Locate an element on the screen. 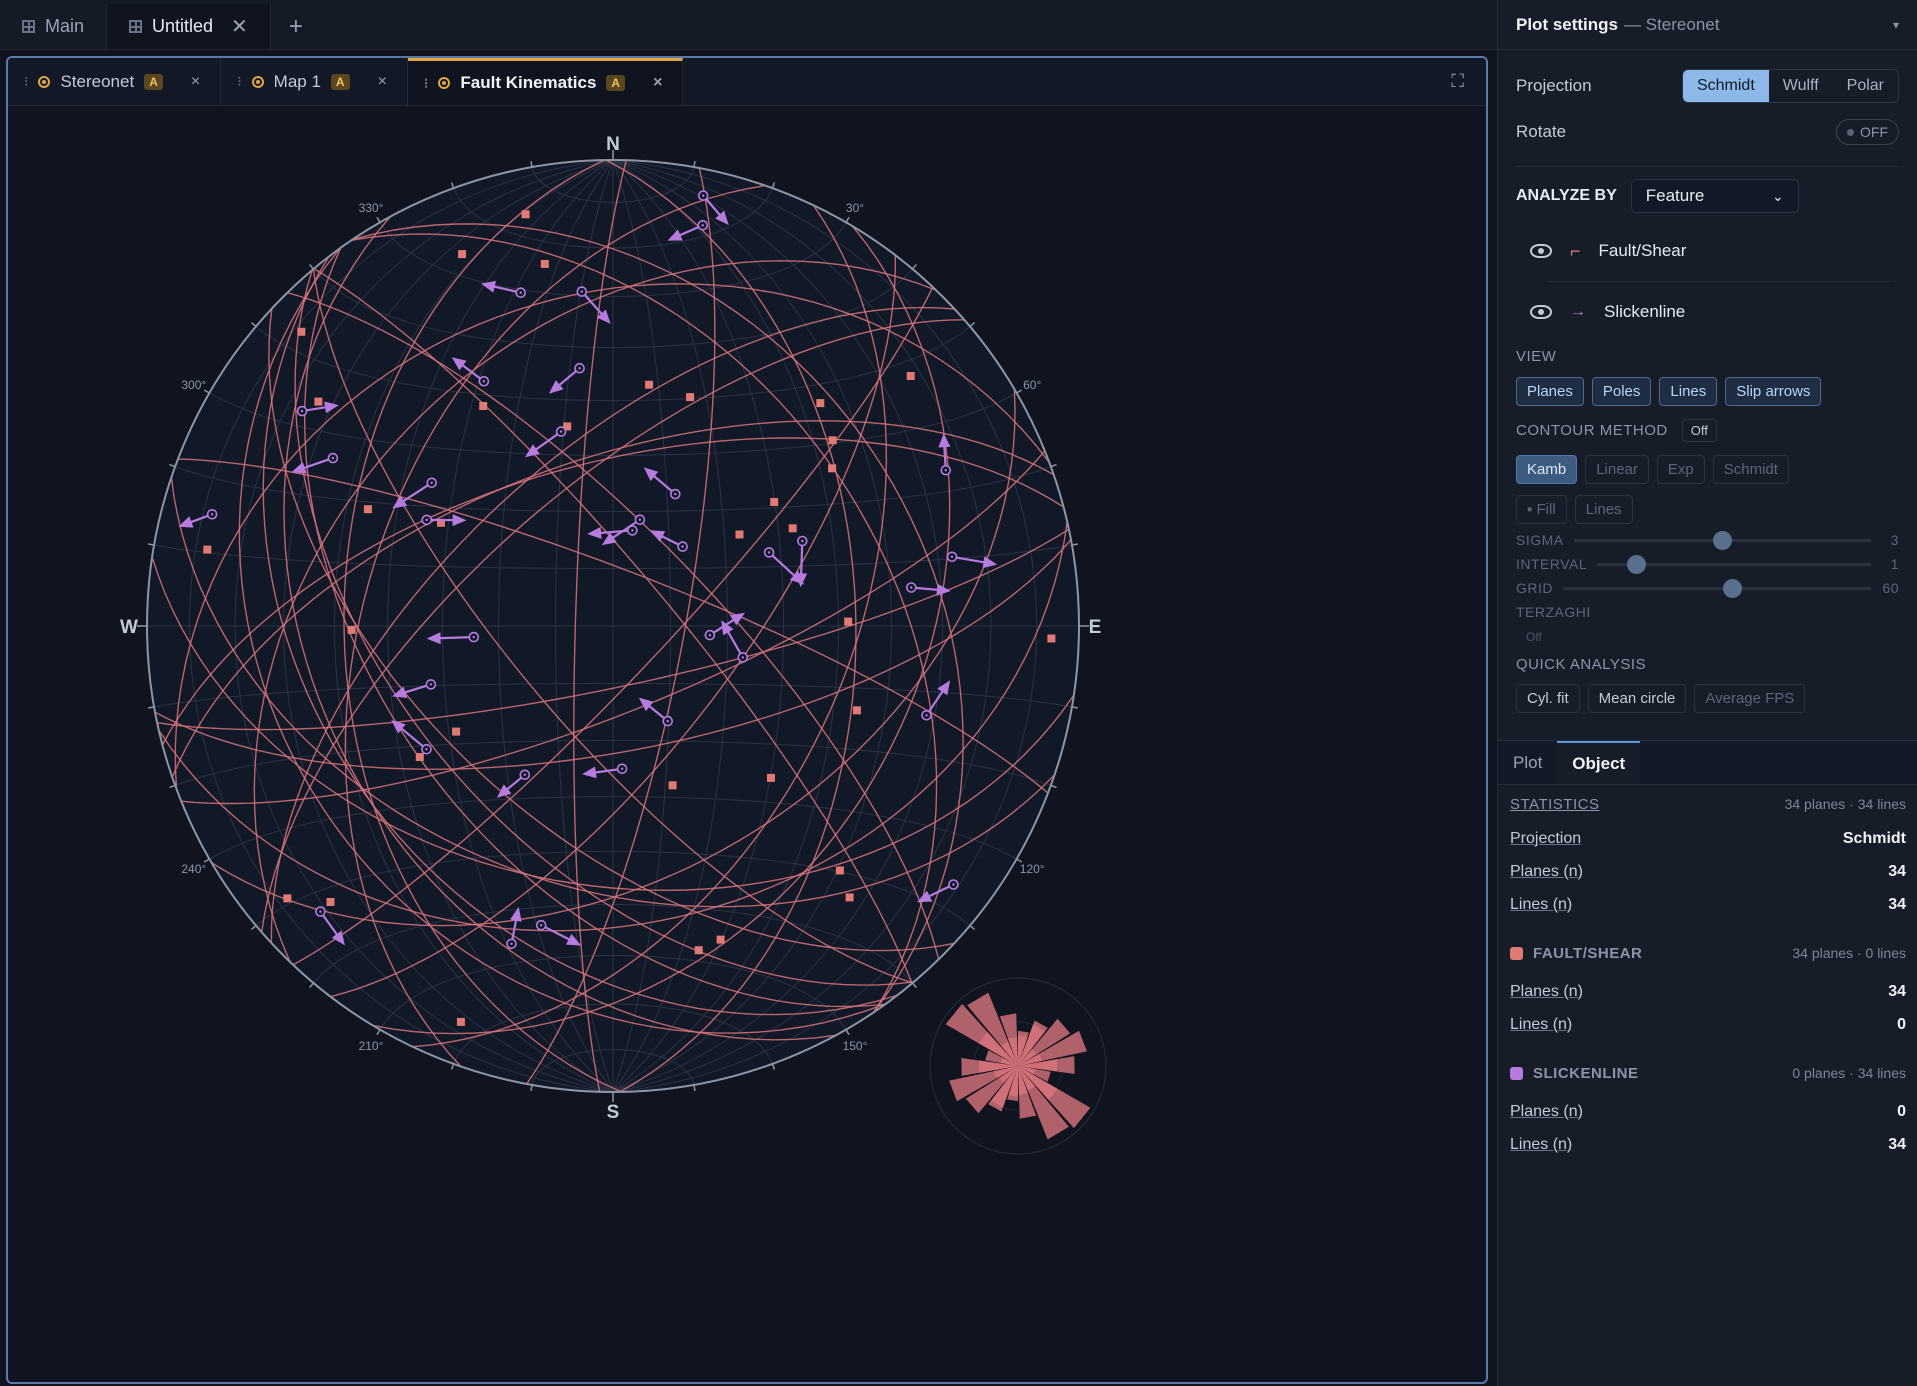  sigma-slider: SIGMA 3 is located at coordinates (1707, 540).